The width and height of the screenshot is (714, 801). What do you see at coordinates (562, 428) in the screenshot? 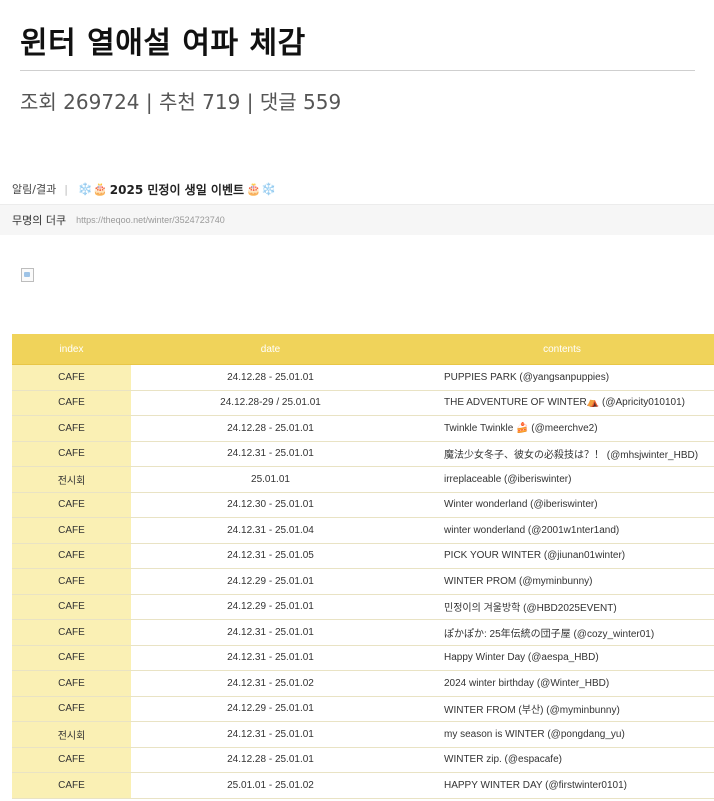
I see `row-contents-cell: Twinkle Twinkle 🍰 (@meerchve2)` at bounding box center [562, 428].